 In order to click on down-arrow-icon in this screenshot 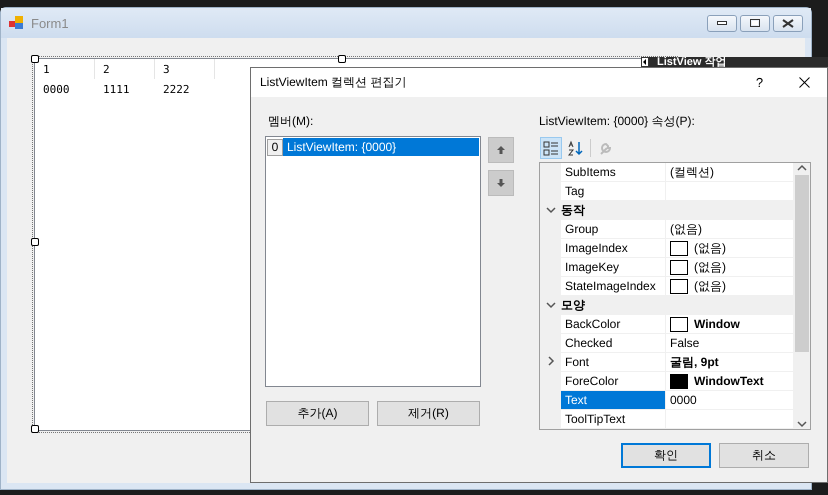, I will do `click(501, 183)`.